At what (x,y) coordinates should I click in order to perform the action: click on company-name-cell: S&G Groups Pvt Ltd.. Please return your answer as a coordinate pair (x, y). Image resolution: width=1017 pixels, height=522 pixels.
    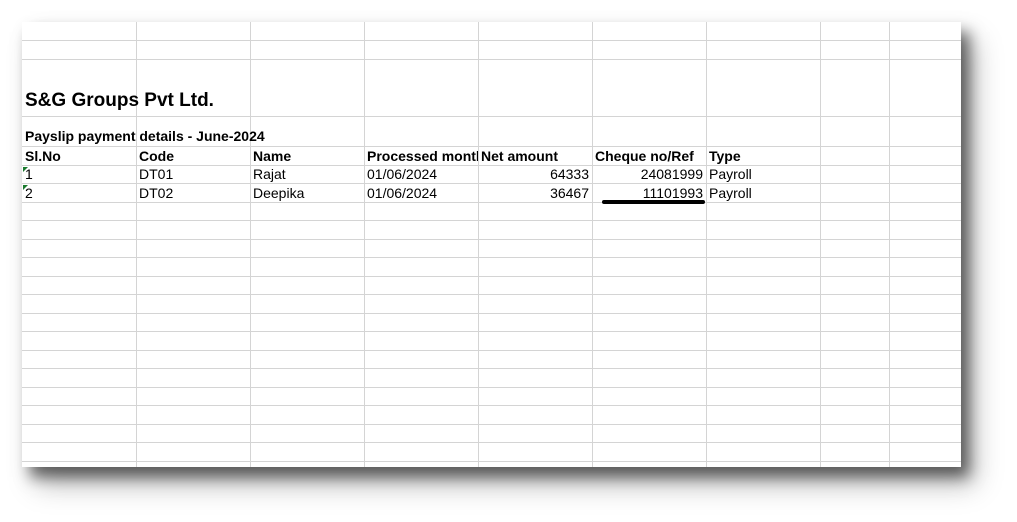
    Looking at the image, I should click on (119, 101).